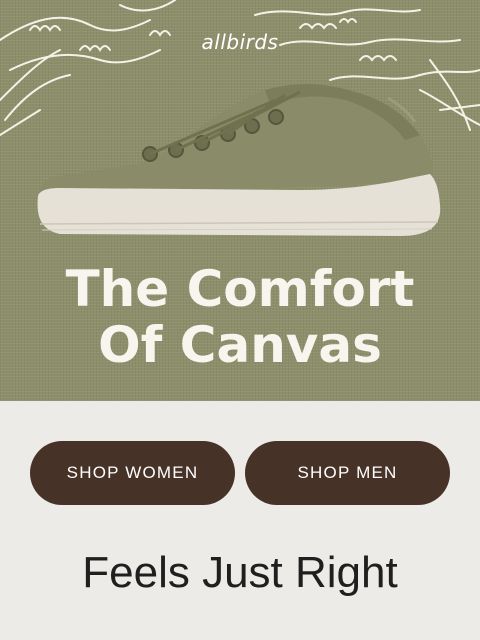 This screenshot has height=640, width=480. Describe the element at coordinates (132, 473) in the screenshot. I see `shop-women-button: SHOP WOMEN` at that location.